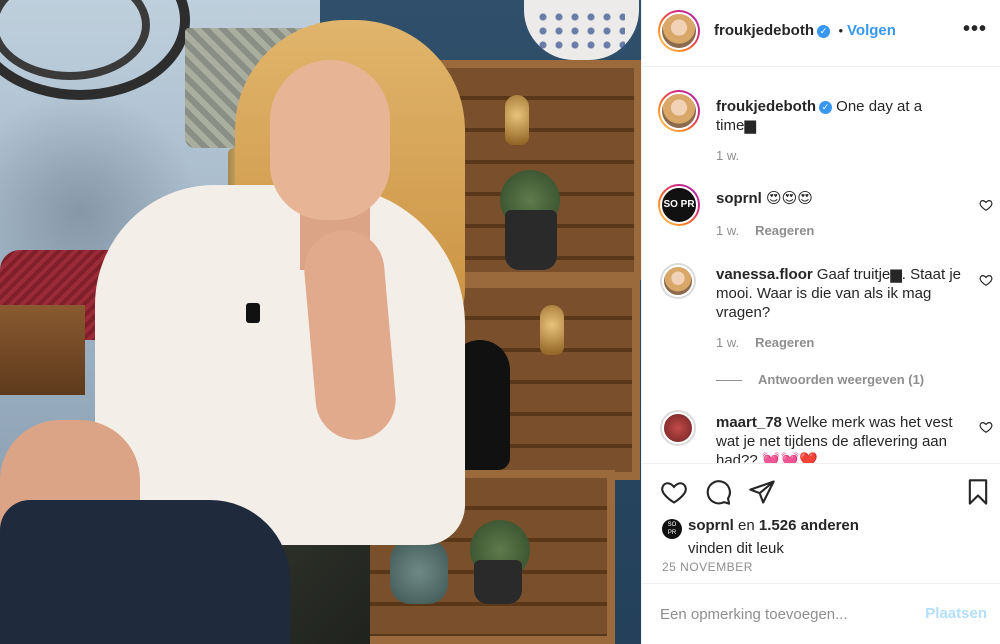 Image resolution: width=1000 pixels, height=644 pixels. Describe the element at coordinates (764, 30) in the screenshot. I see `author-username: froukjedeboth` at that location.